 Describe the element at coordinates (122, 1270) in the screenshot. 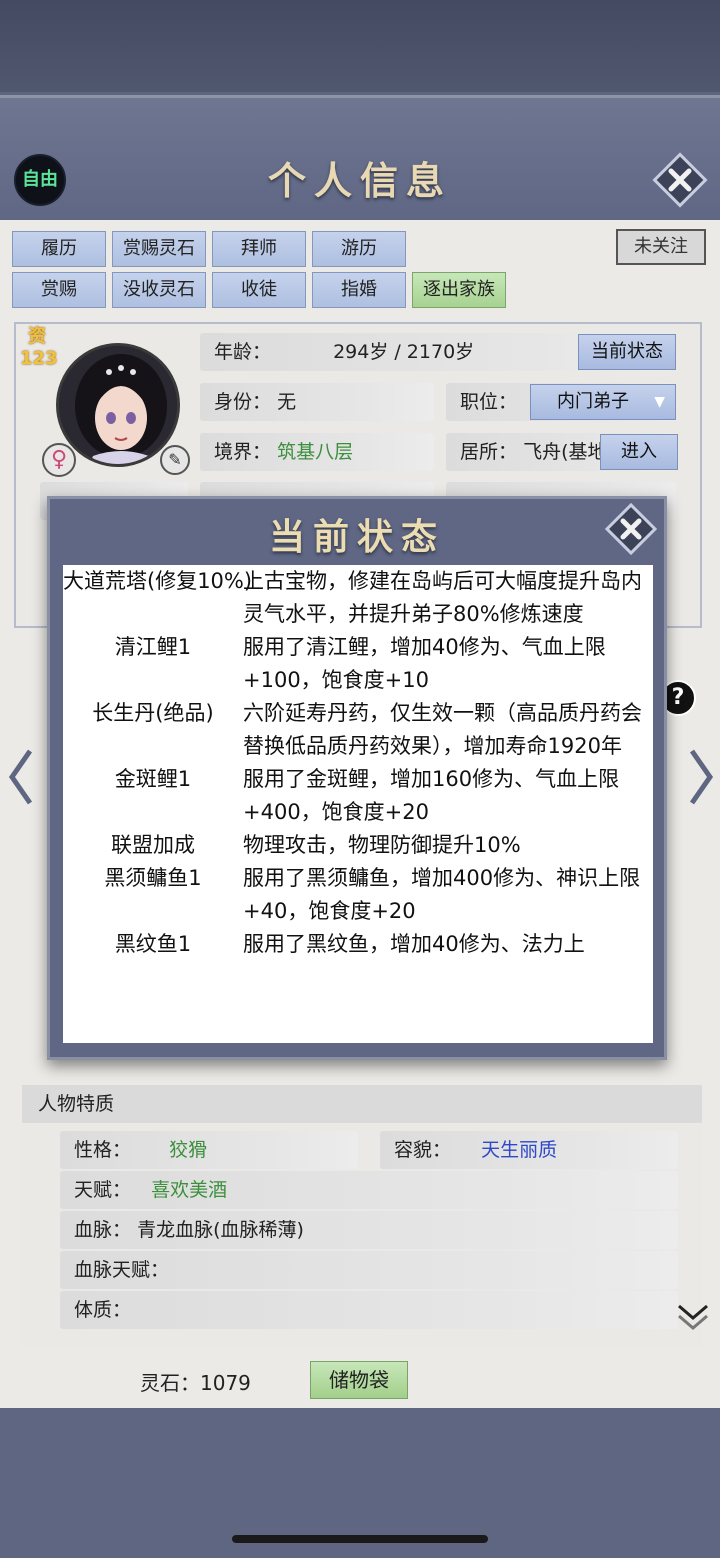

I see `bloodline-talent-label: 血脉天赋：` at that location.